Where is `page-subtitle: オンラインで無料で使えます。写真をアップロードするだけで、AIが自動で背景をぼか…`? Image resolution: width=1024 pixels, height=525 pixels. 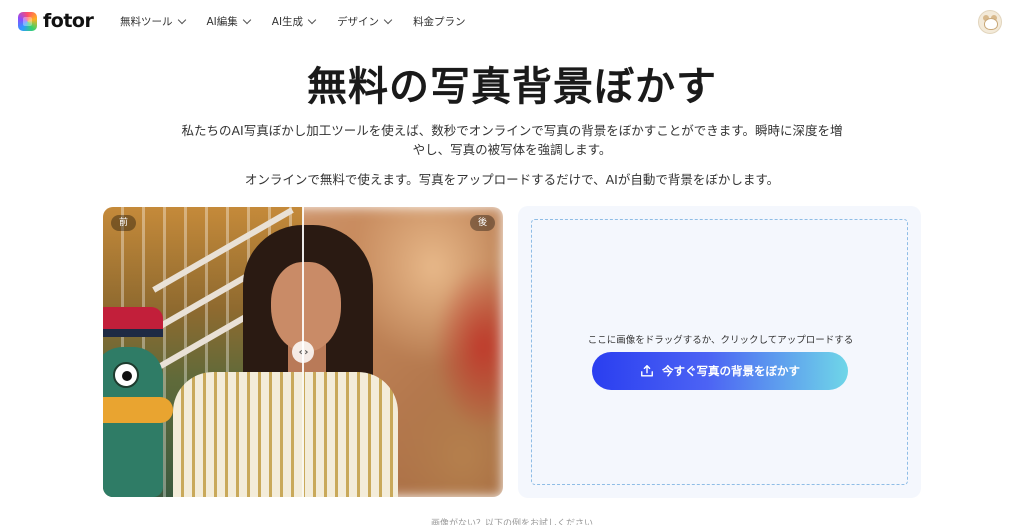
page-subtitle: オンラインで無料で使えます。写真をアップロードするだけで、AIが自動で背景をぼか… is located at coordinates (512, 179).